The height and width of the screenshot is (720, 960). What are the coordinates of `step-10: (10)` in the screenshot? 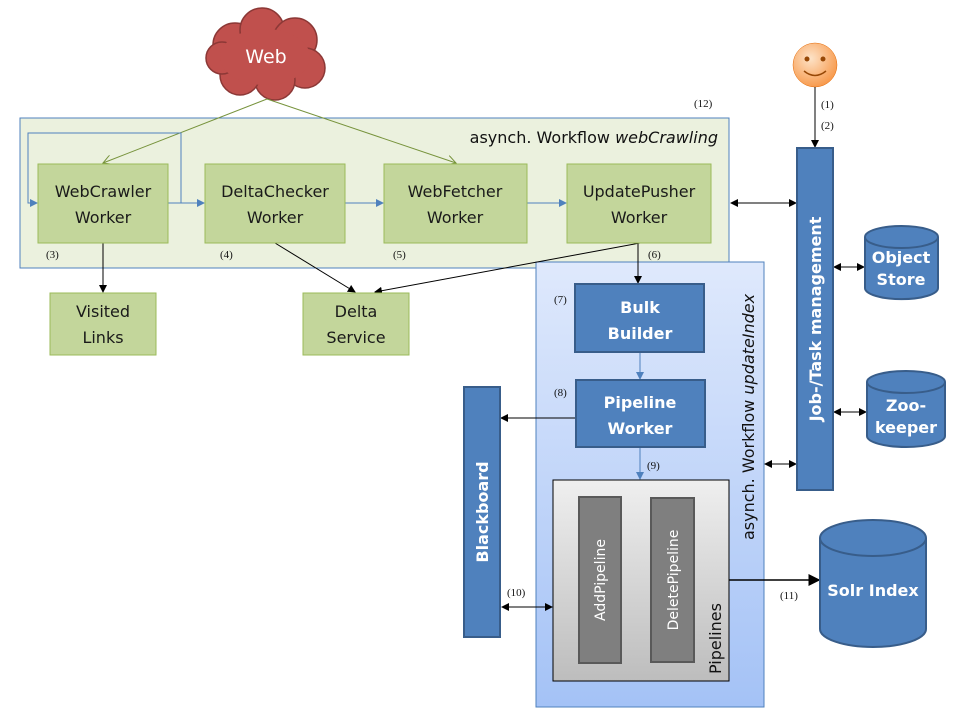 It's located at (516, 593).